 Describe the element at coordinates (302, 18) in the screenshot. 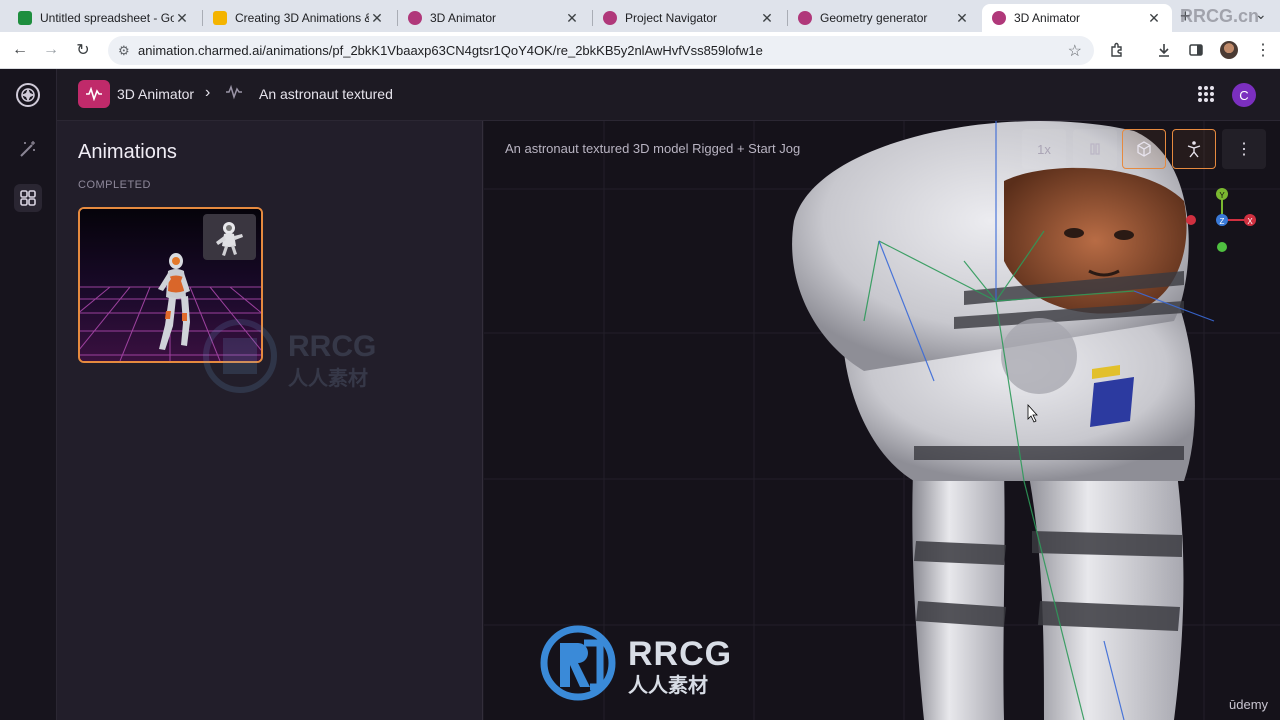

I see `tab-title: Creating 3D Animations &` at that location.